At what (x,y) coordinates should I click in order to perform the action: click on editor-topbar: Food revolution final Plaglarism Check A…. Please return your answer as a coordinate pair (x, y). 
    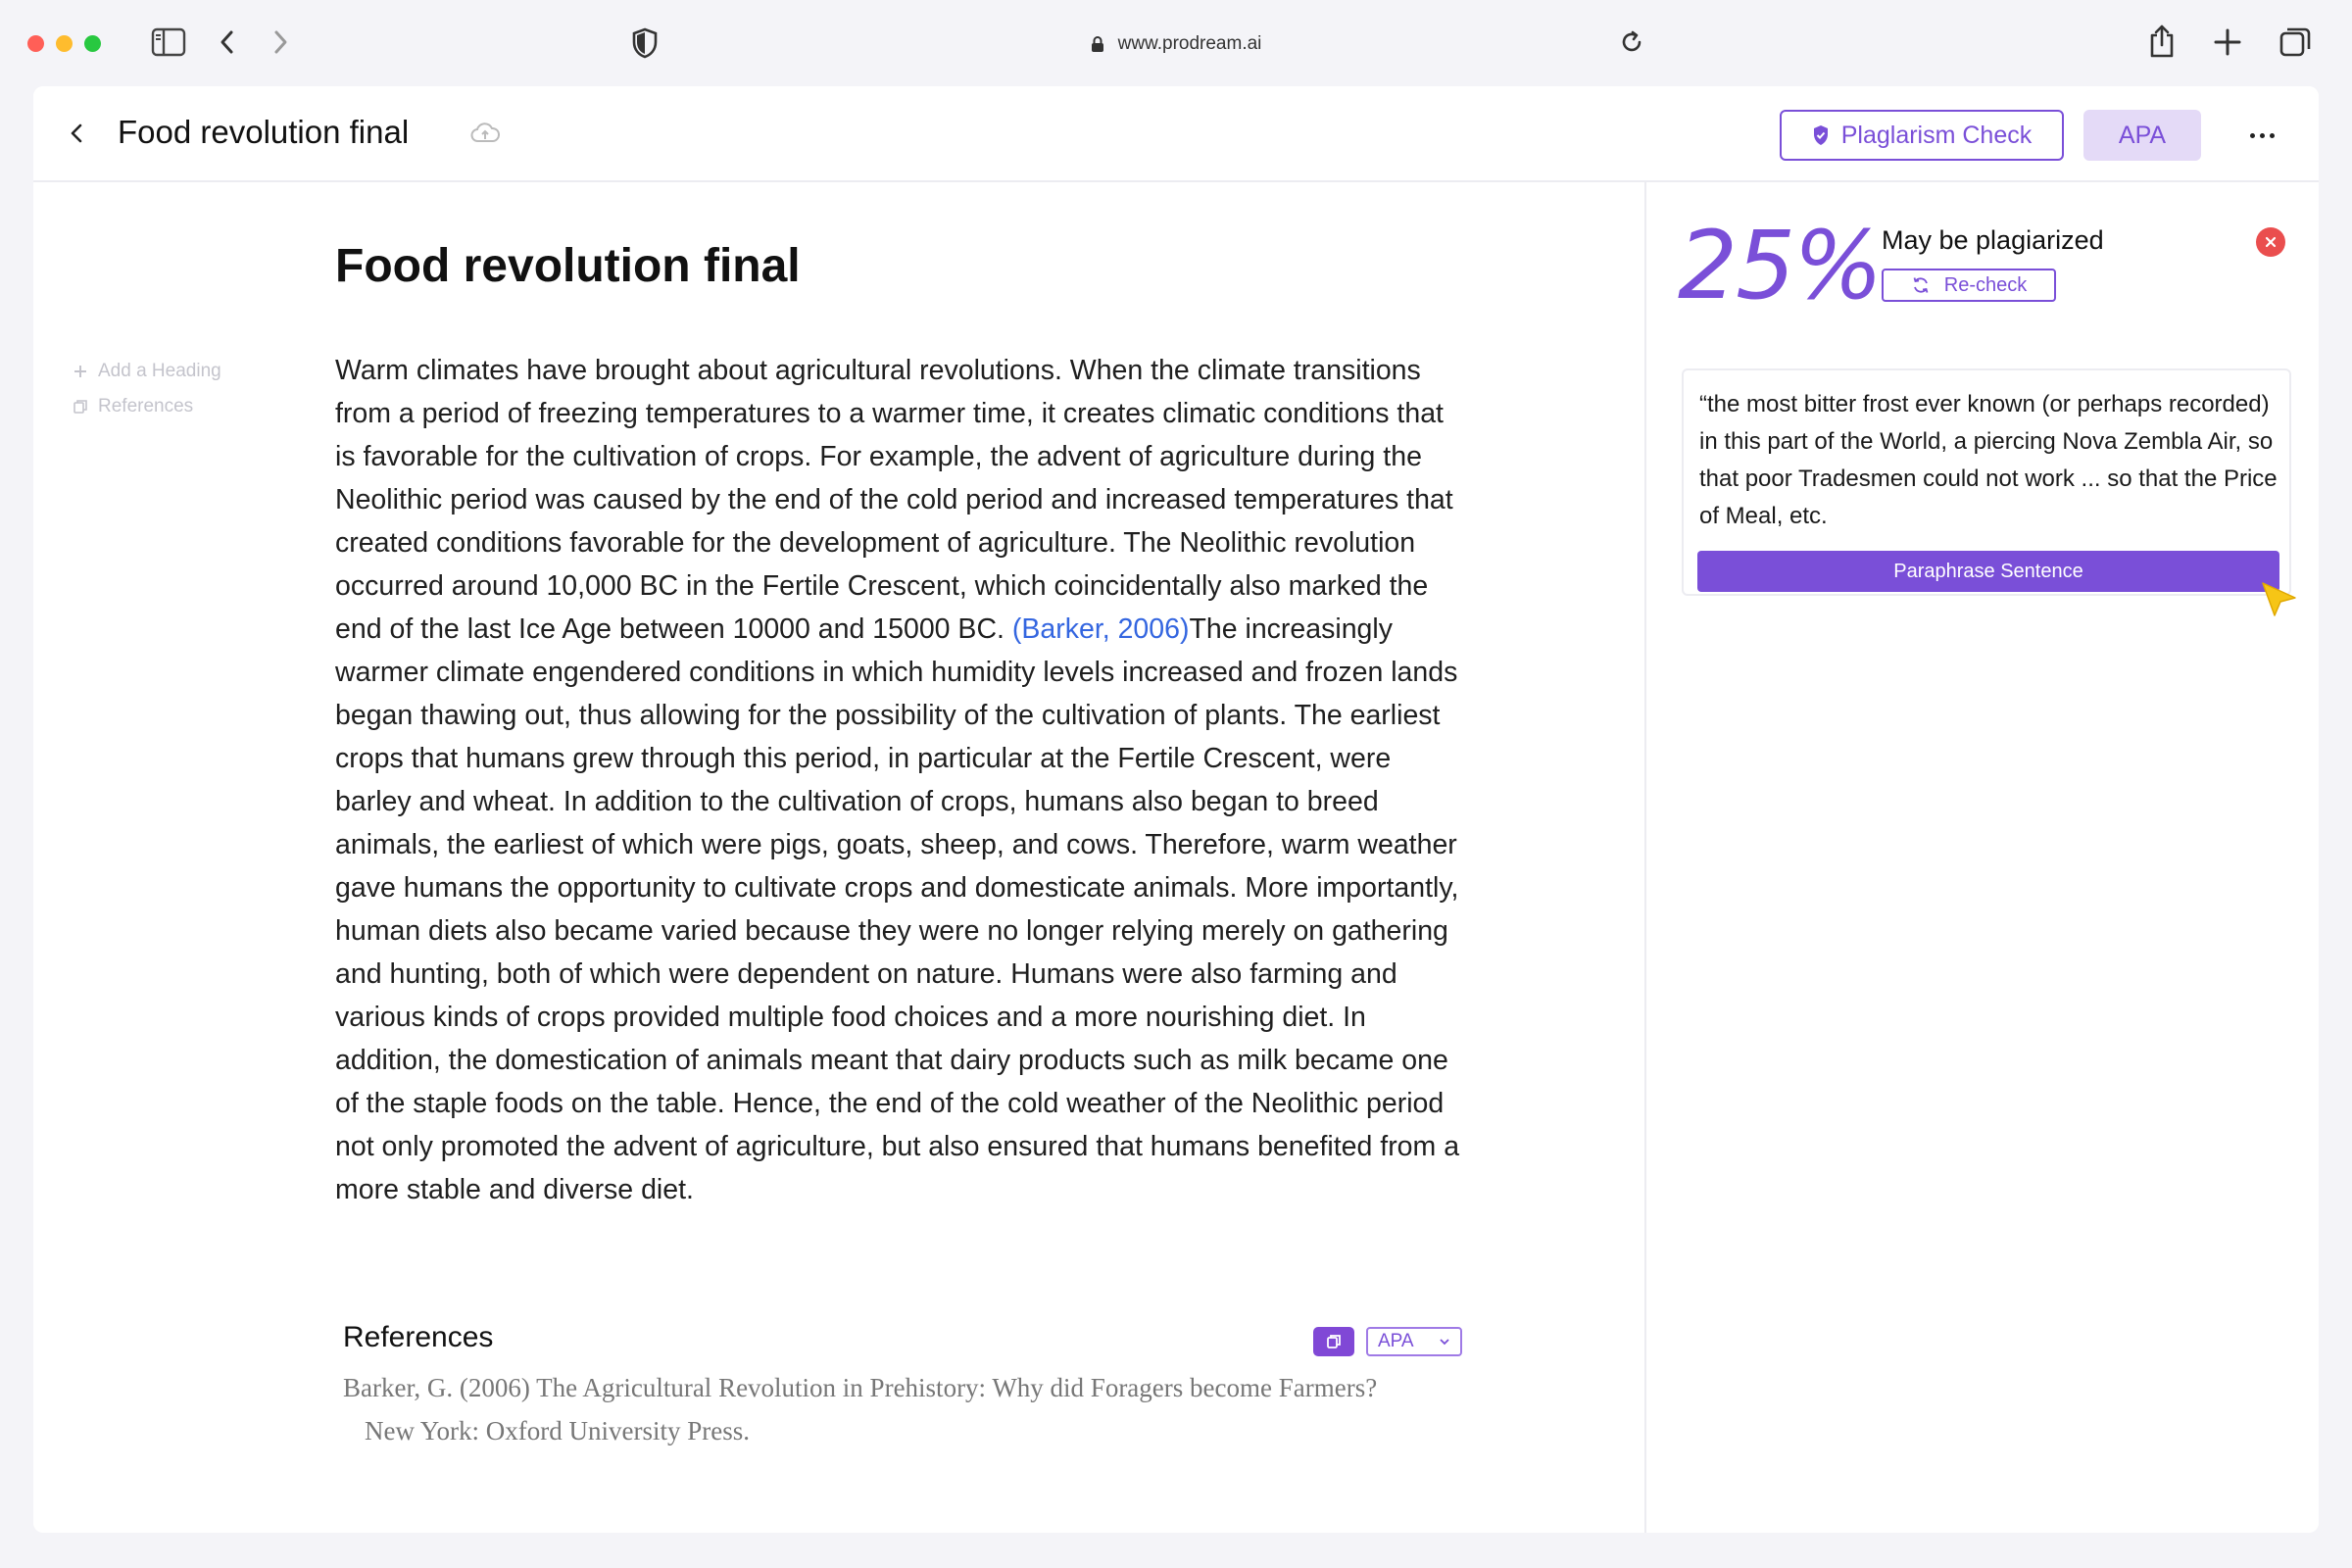
    Looking at the image, I should click on (1176, 134).